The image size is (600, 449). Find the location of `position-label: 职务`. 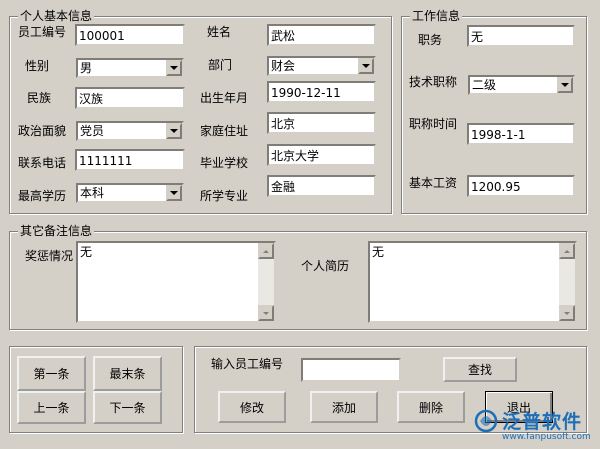

position-label: 职务 is located at coordinates (430, 40).